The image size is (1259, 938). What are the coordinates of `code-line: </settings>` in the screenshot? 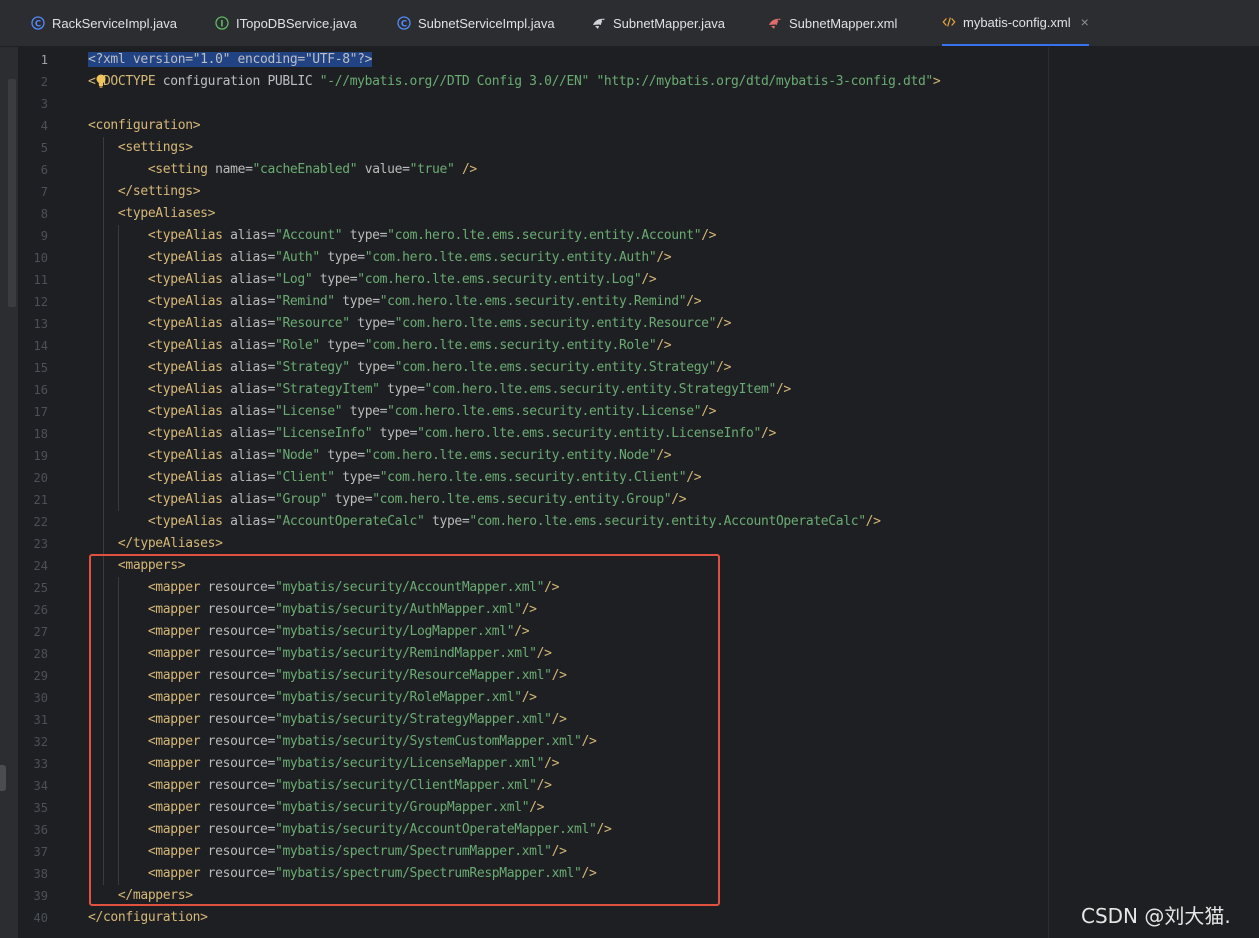 It's located at (144, 192).